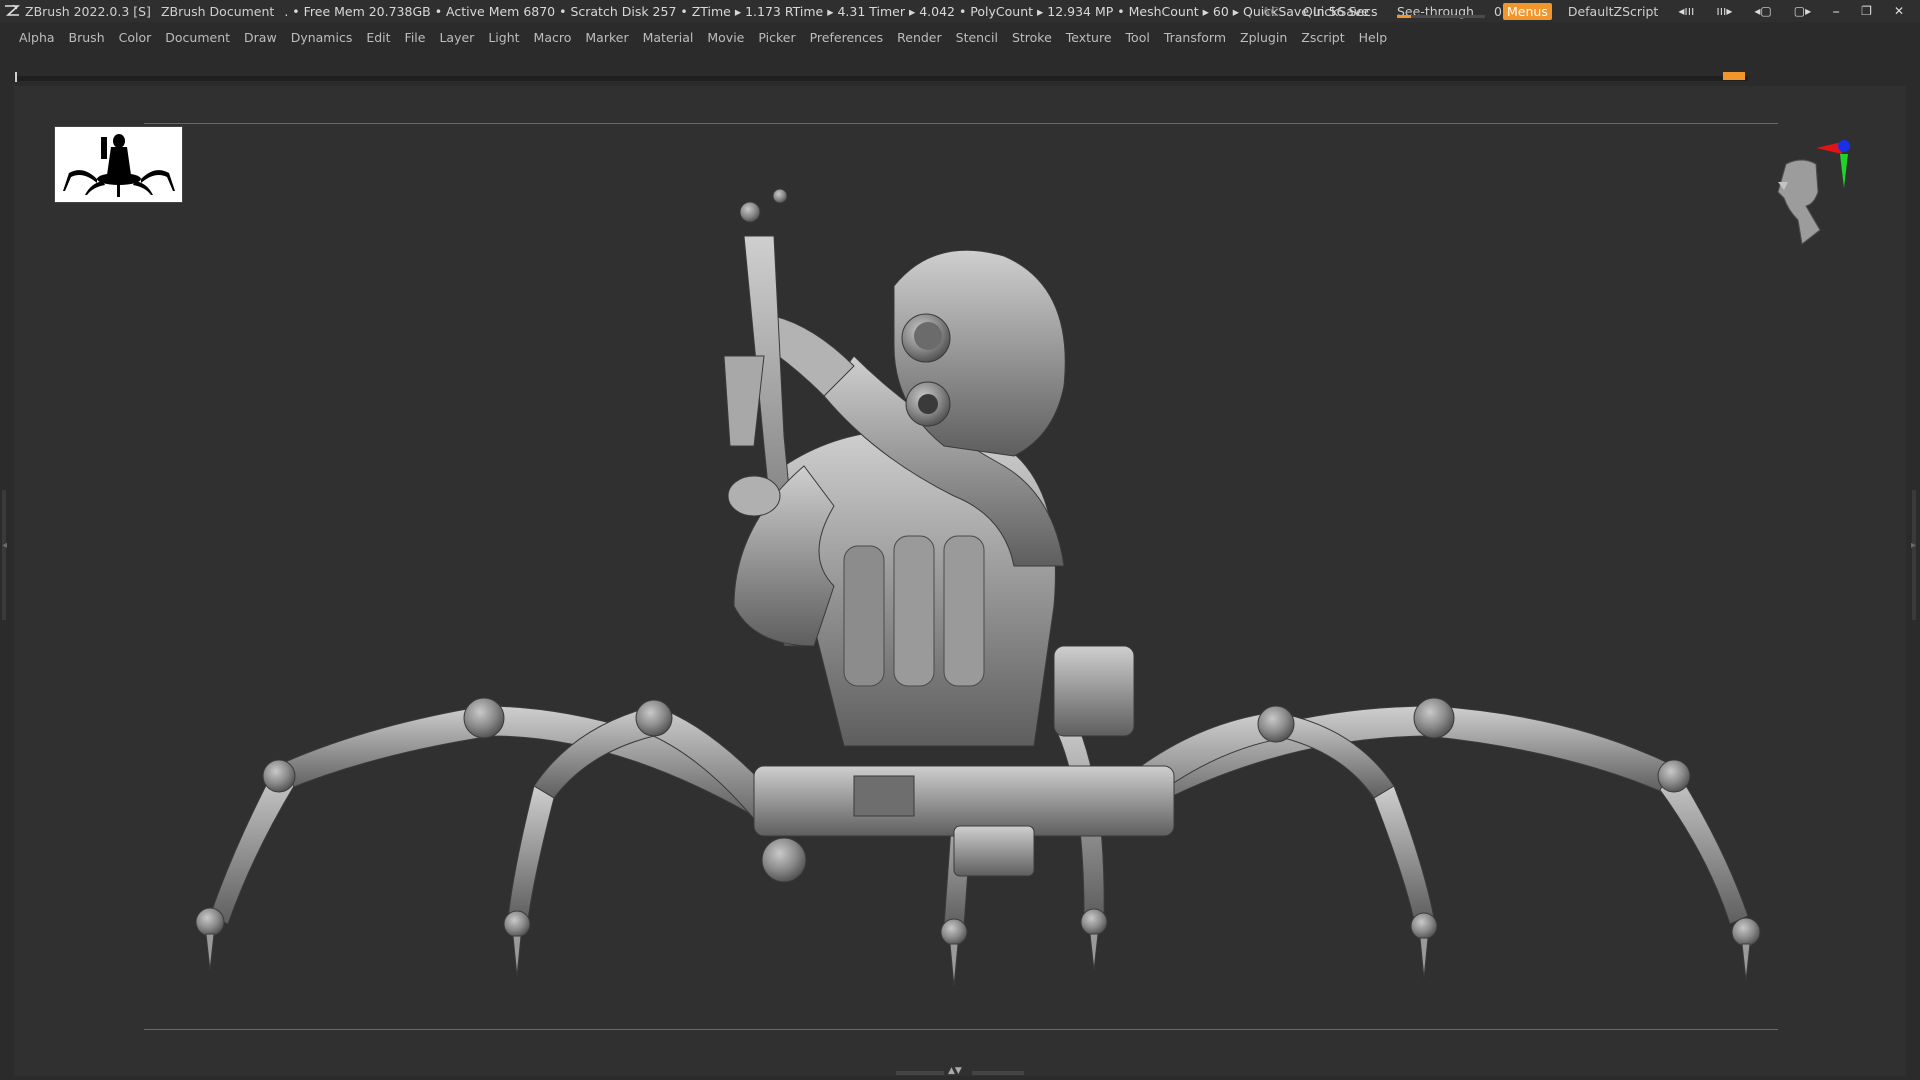 The height and width of the screenshot is (1080, 1920). I want to click on menu-render: Render, so click(919, 37).